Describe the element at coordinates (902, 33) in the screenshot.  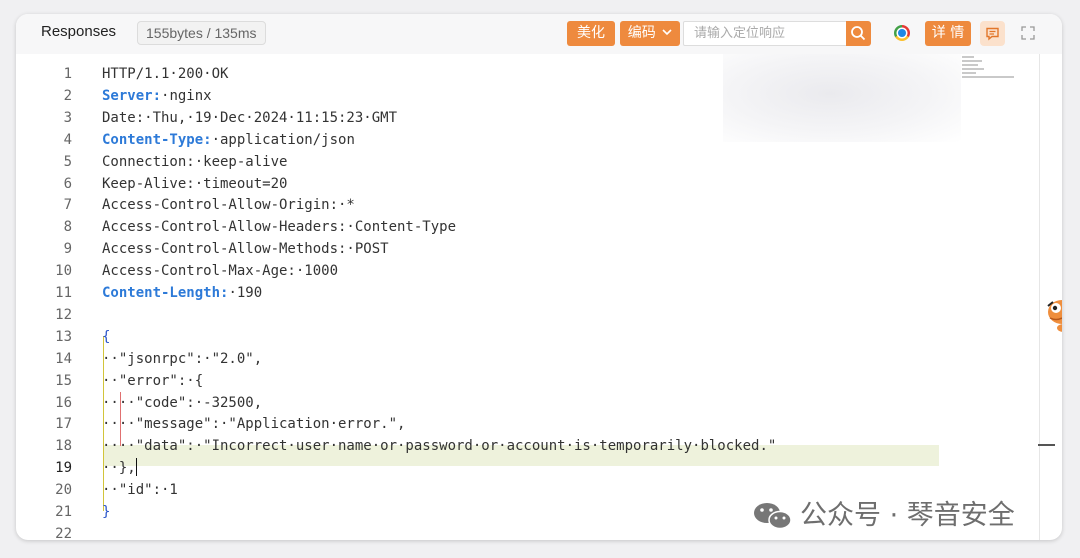
I see `chrome-icon` at that location.